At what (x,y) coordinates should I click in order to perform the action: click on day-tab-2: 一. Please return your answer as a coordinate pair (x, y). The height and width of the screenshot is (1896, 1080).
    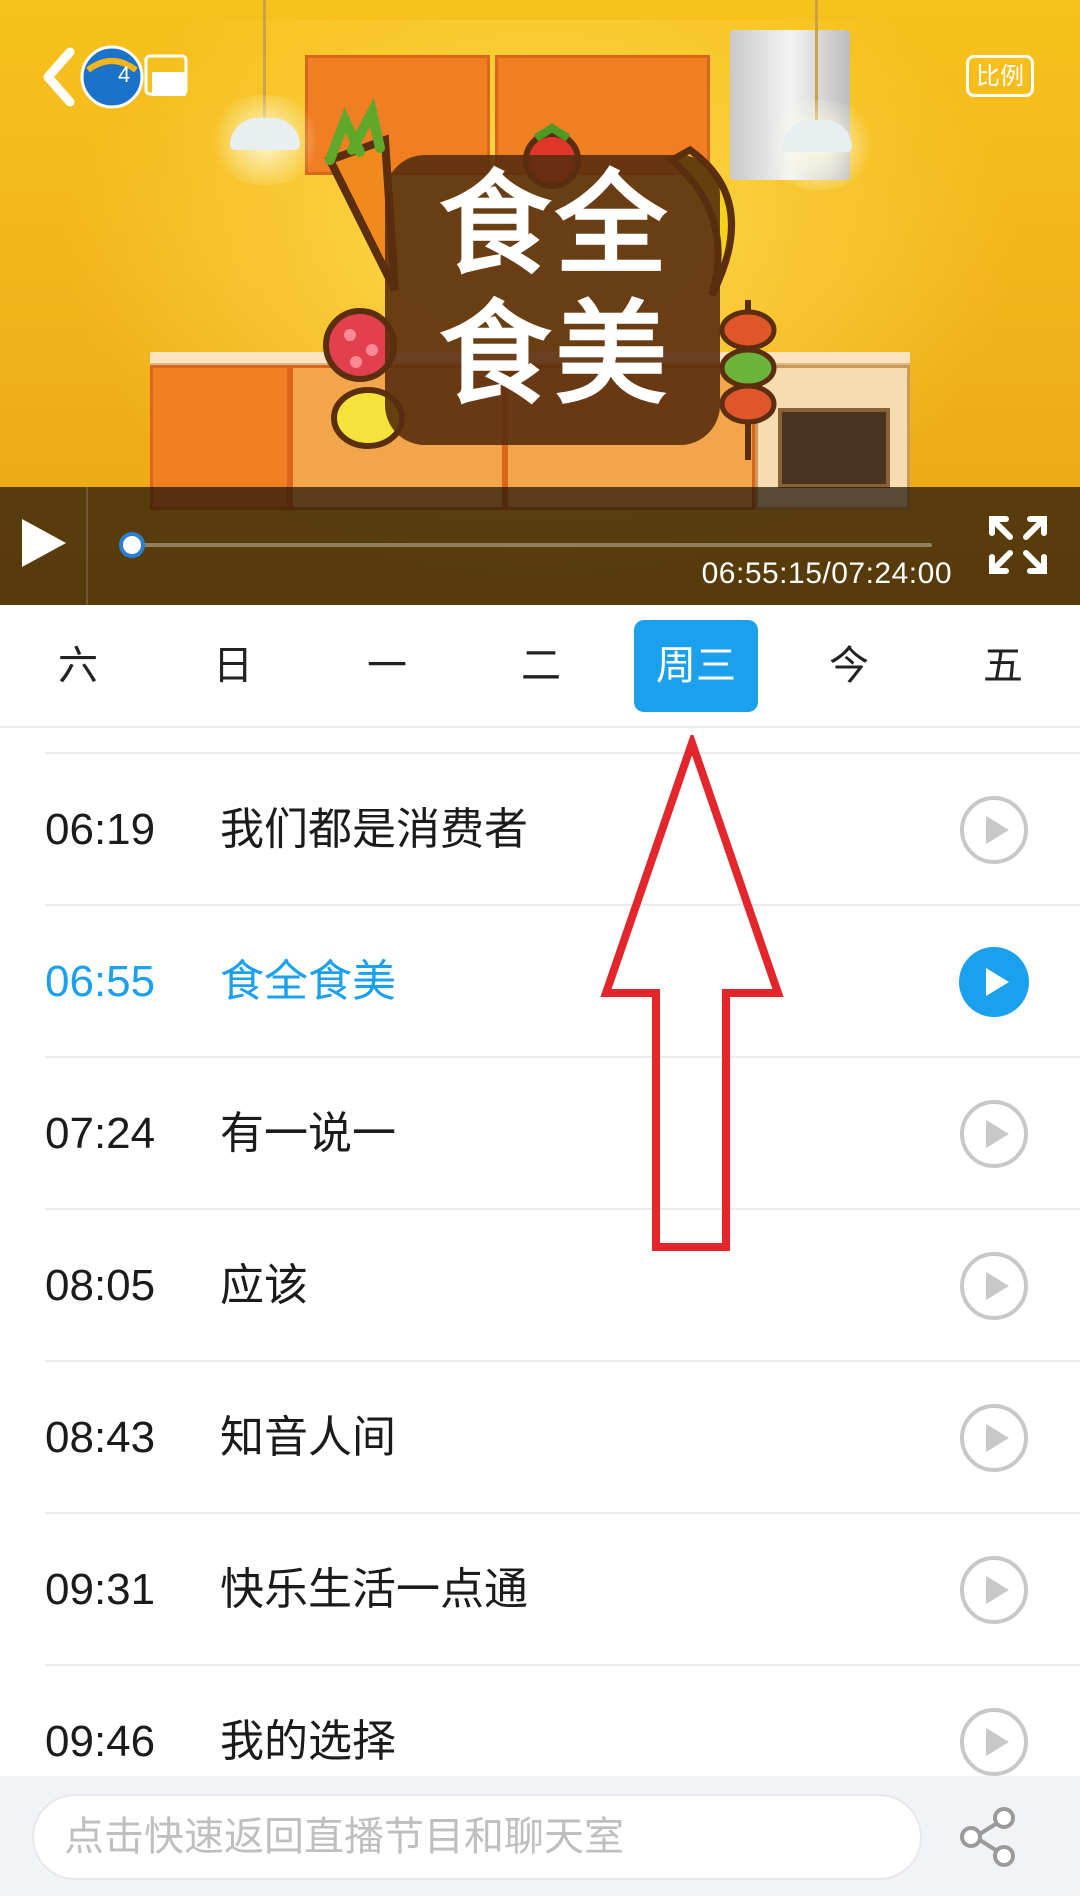
    Looking at the image, I should click on (387, 666).